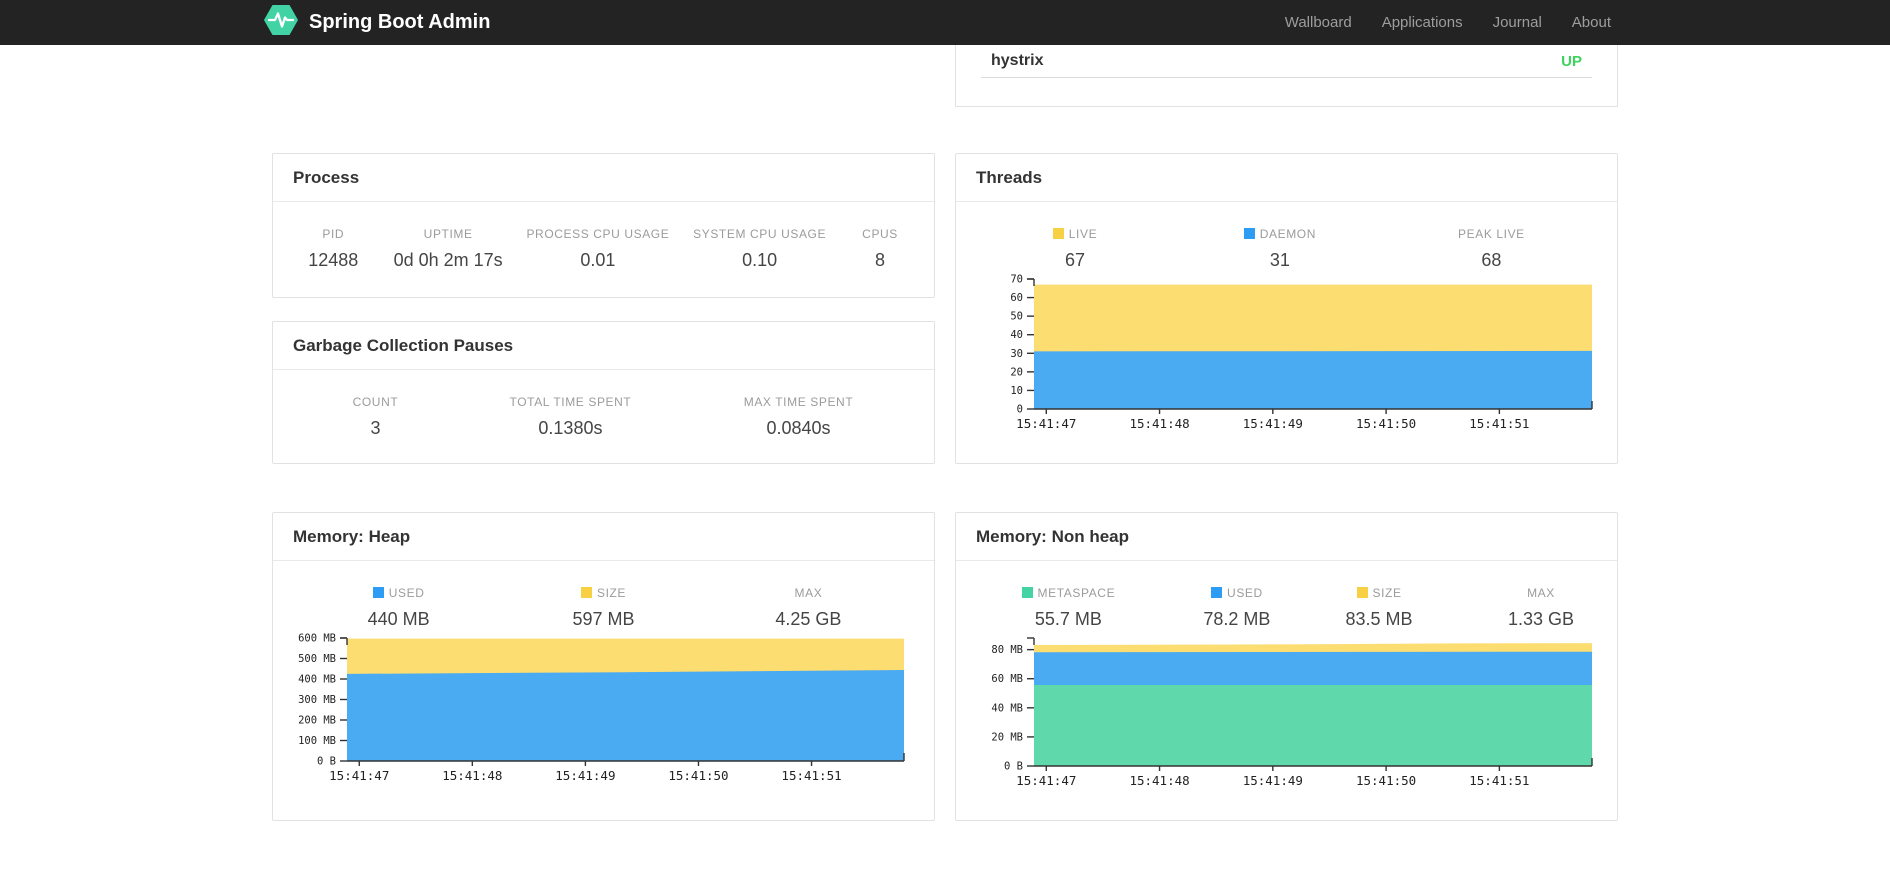  Describe the element at coordinates (1016, 335) in the screenshot. I see `svg-text: 40` at that location.